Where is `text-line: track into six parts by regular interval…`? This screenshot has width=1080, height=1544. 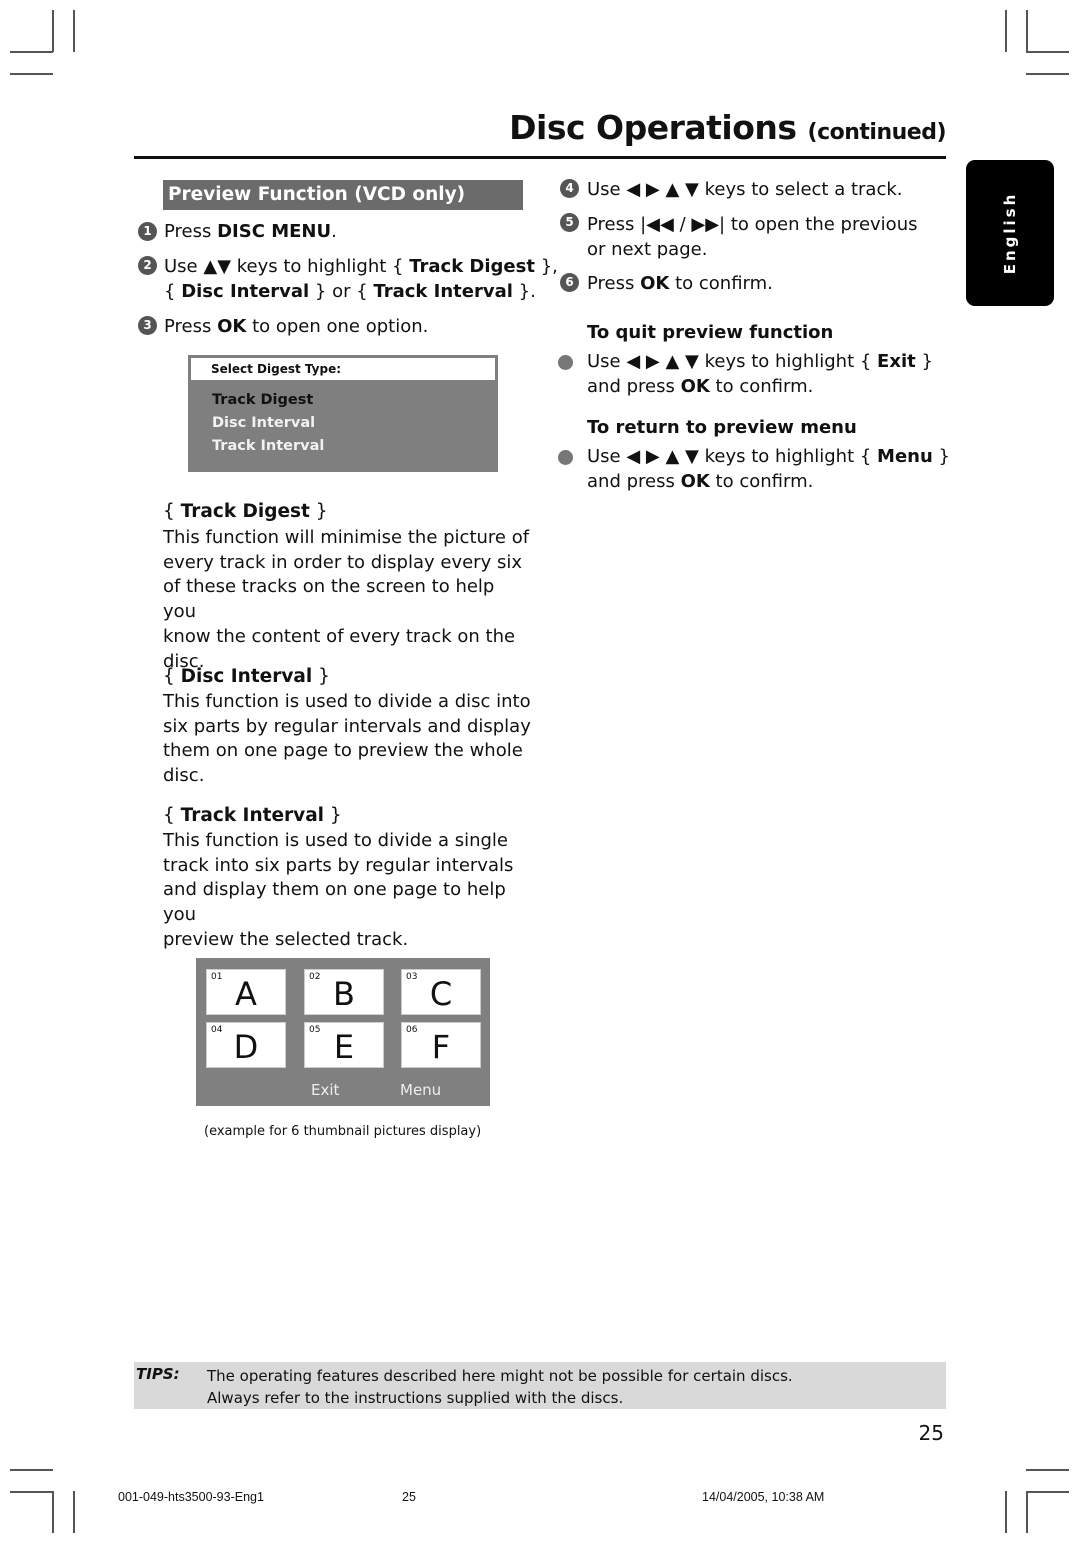
text-line: track into six parts by regular interval… is located at coordinates (338, 865).